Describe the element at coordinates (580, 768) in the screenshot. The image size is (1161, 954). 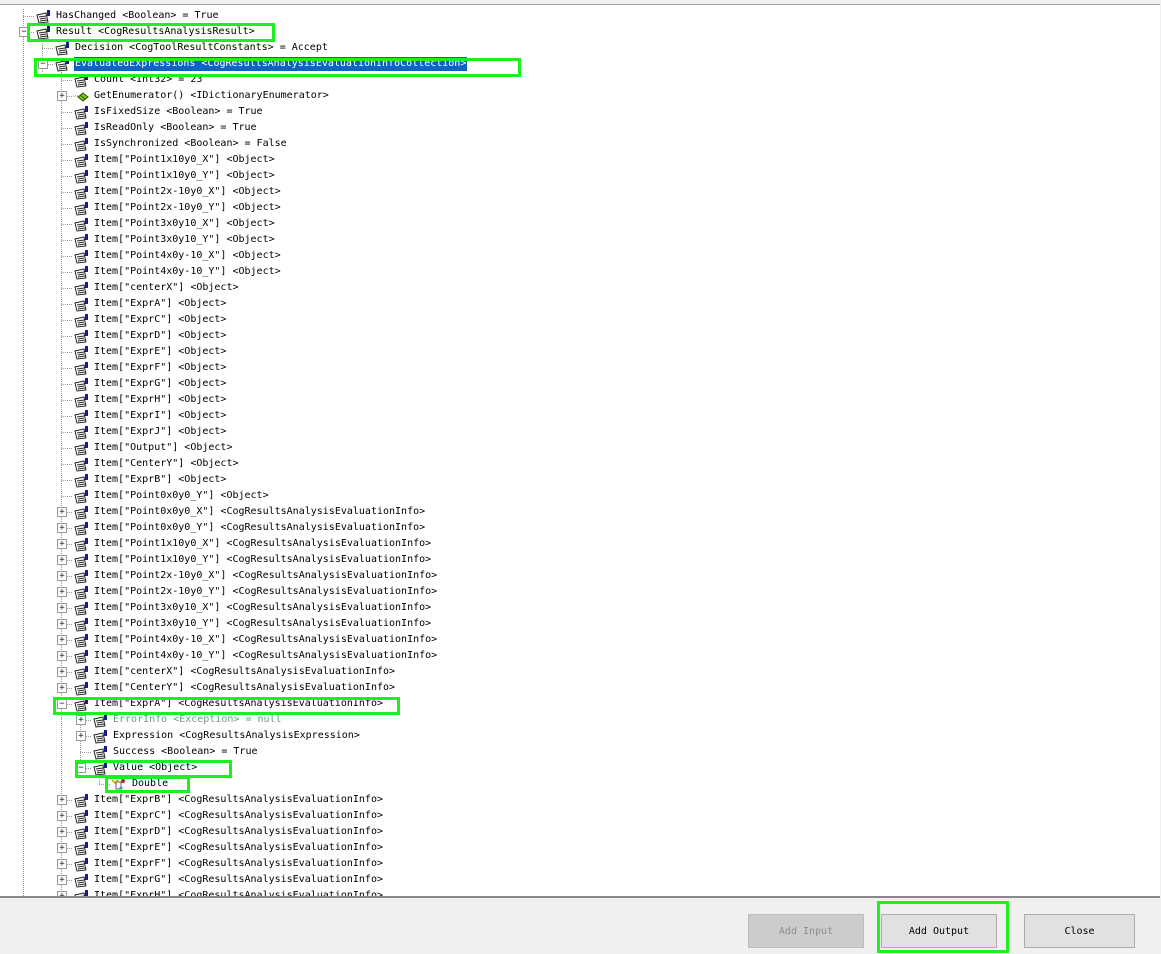
I see `tree-node: − Value <Object>` at that location.